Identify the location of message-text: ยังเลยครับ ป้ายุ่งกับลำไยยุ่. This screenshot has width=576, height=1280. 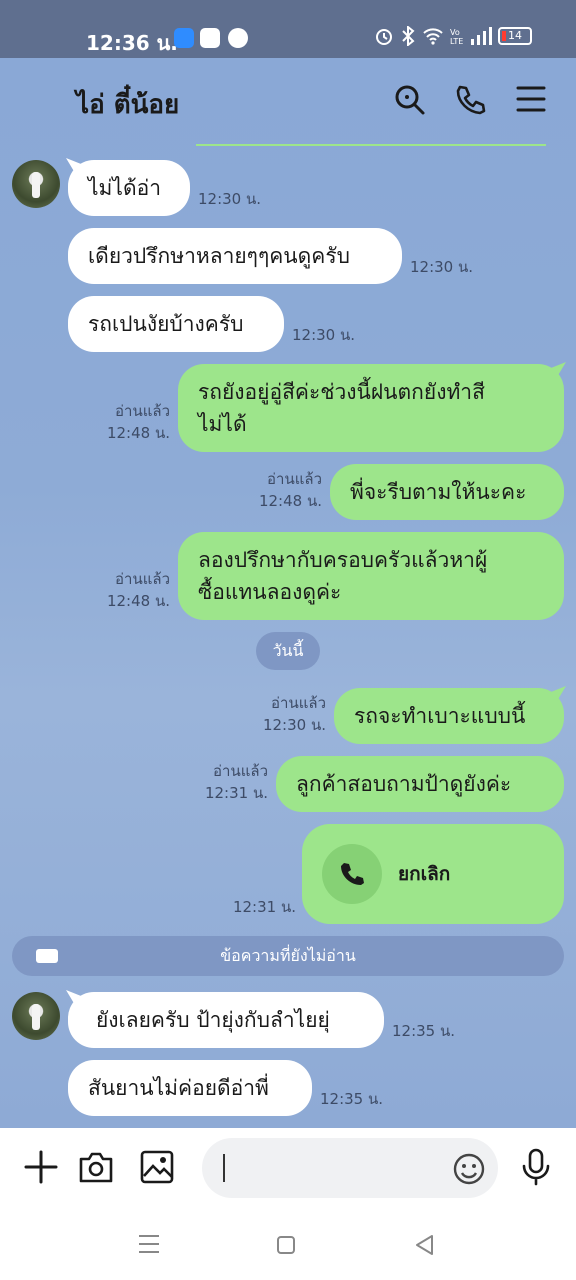
(213, 1020).